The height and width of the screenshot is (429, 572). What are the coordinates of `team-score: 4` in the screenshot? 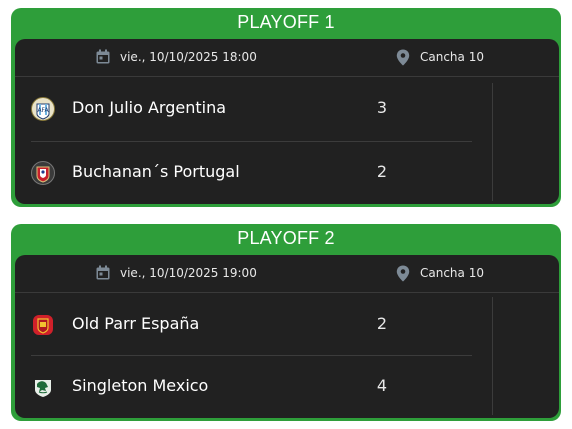 It's located at (382, 385).